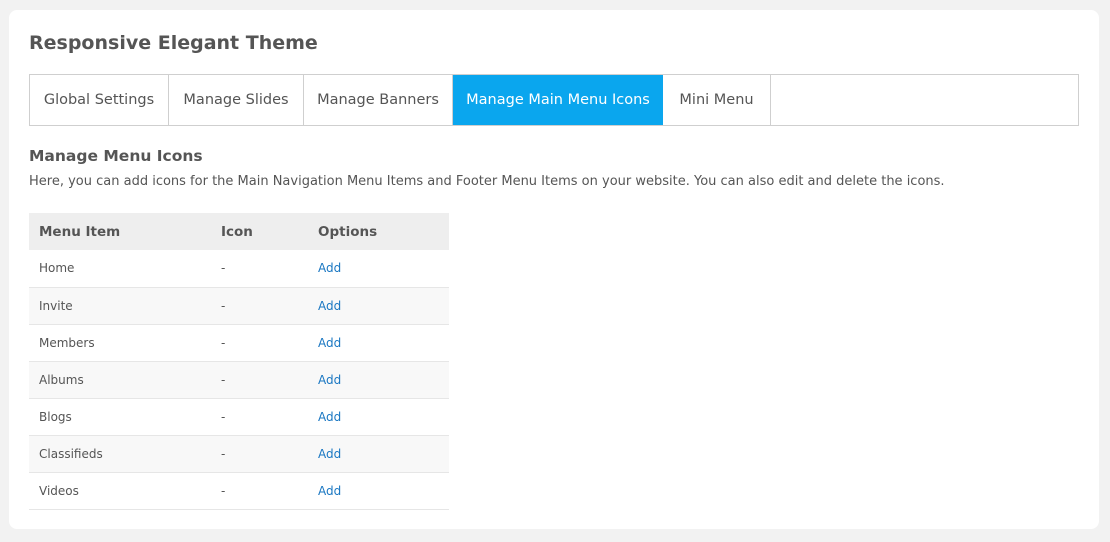 The height and width of the screenshot is (542, 1110). Describe the element at coordinates (120, 417) in the screenshot. I see `menu-item-name: Blogs` at that location.